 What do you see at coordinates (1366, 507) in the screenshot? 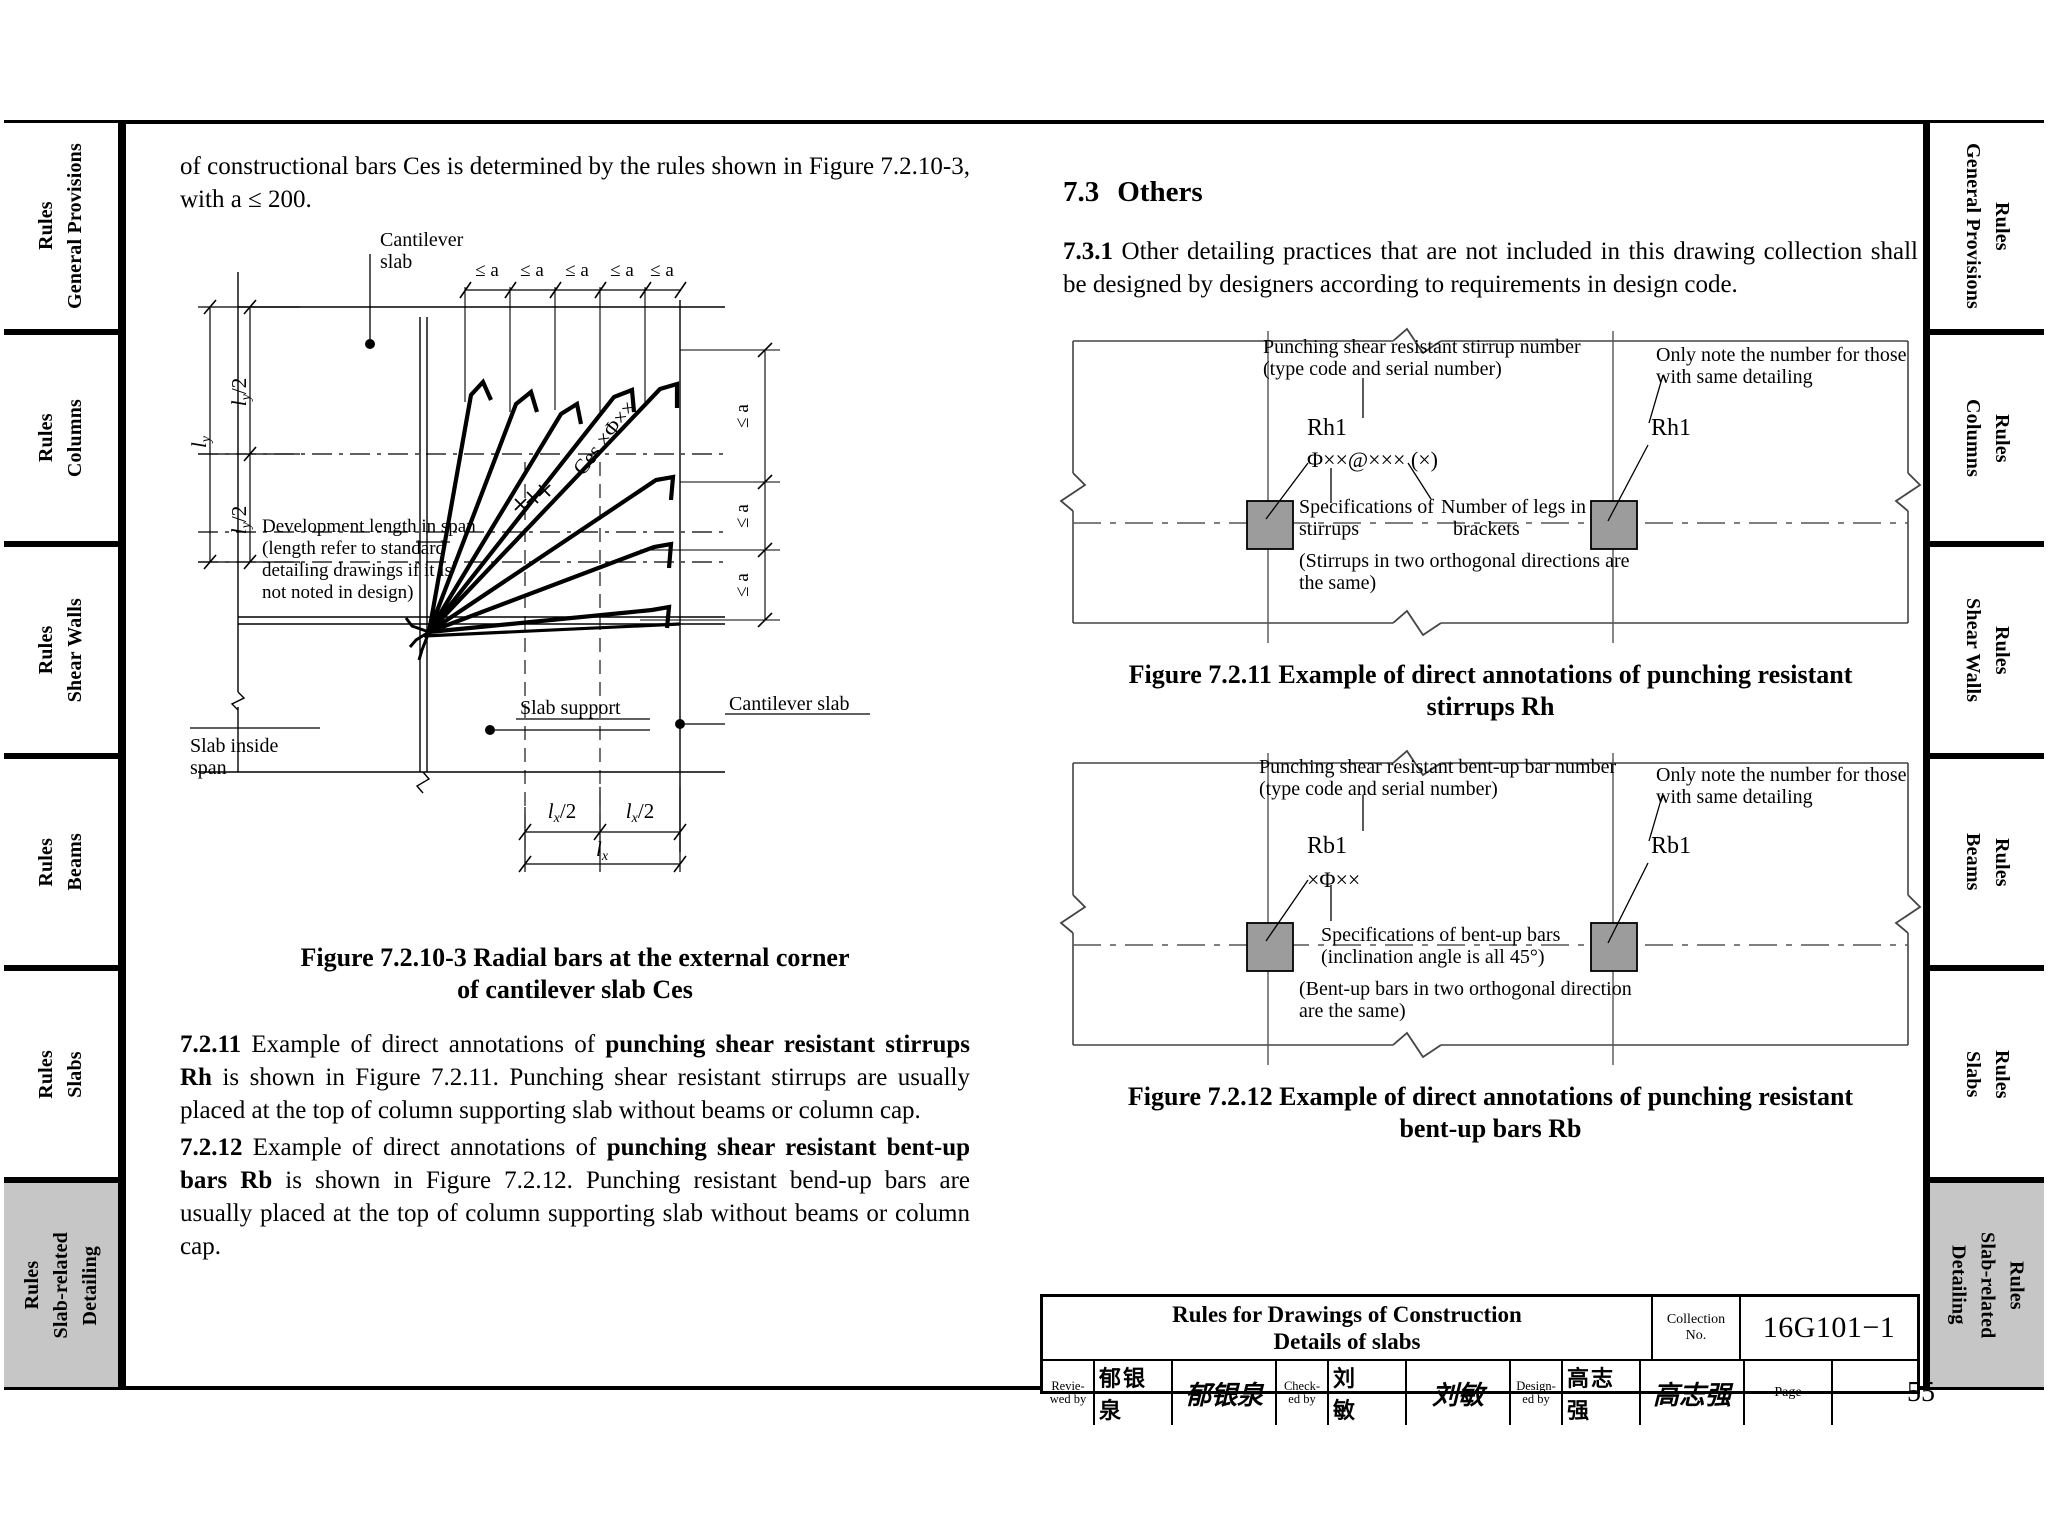
I see `spec-label-line1: Specifications of` at bounding box center [1366, 507].